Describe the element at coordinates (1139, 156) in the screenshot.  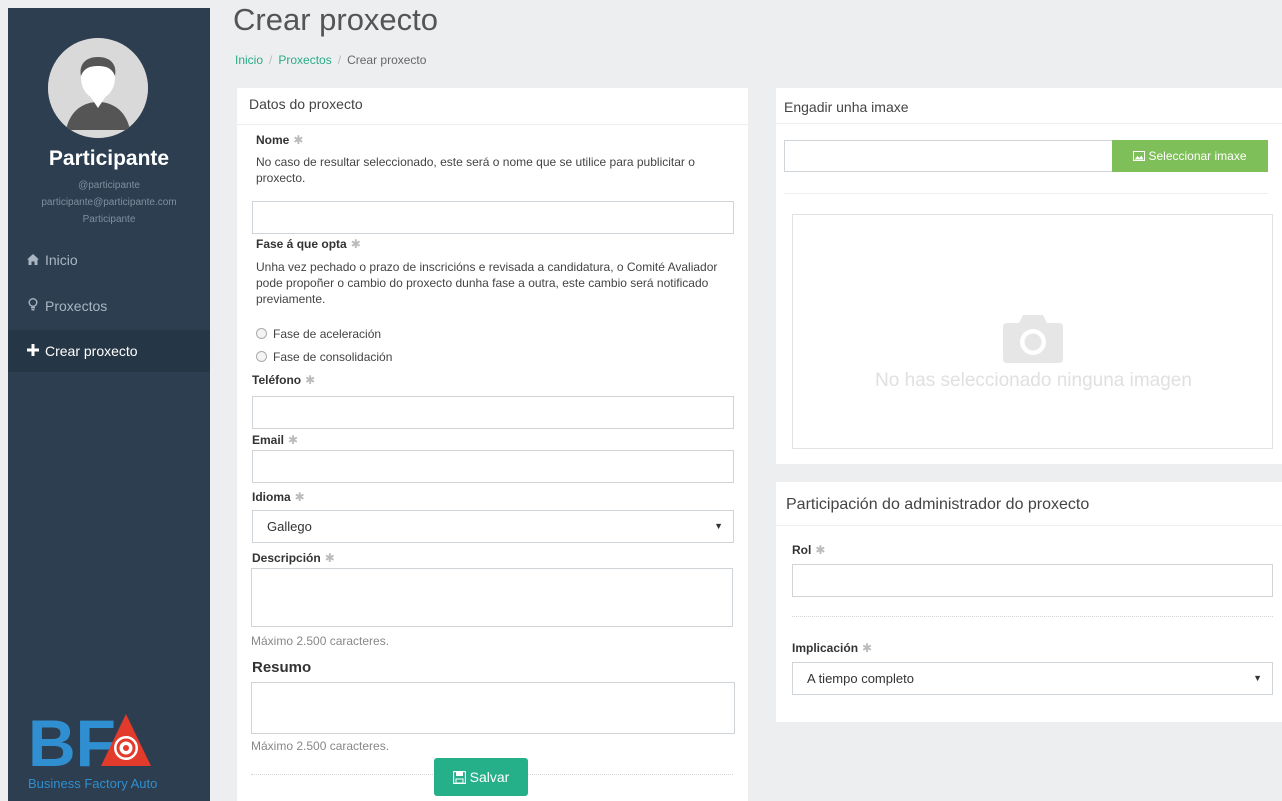
I see `image-icon` at that location.